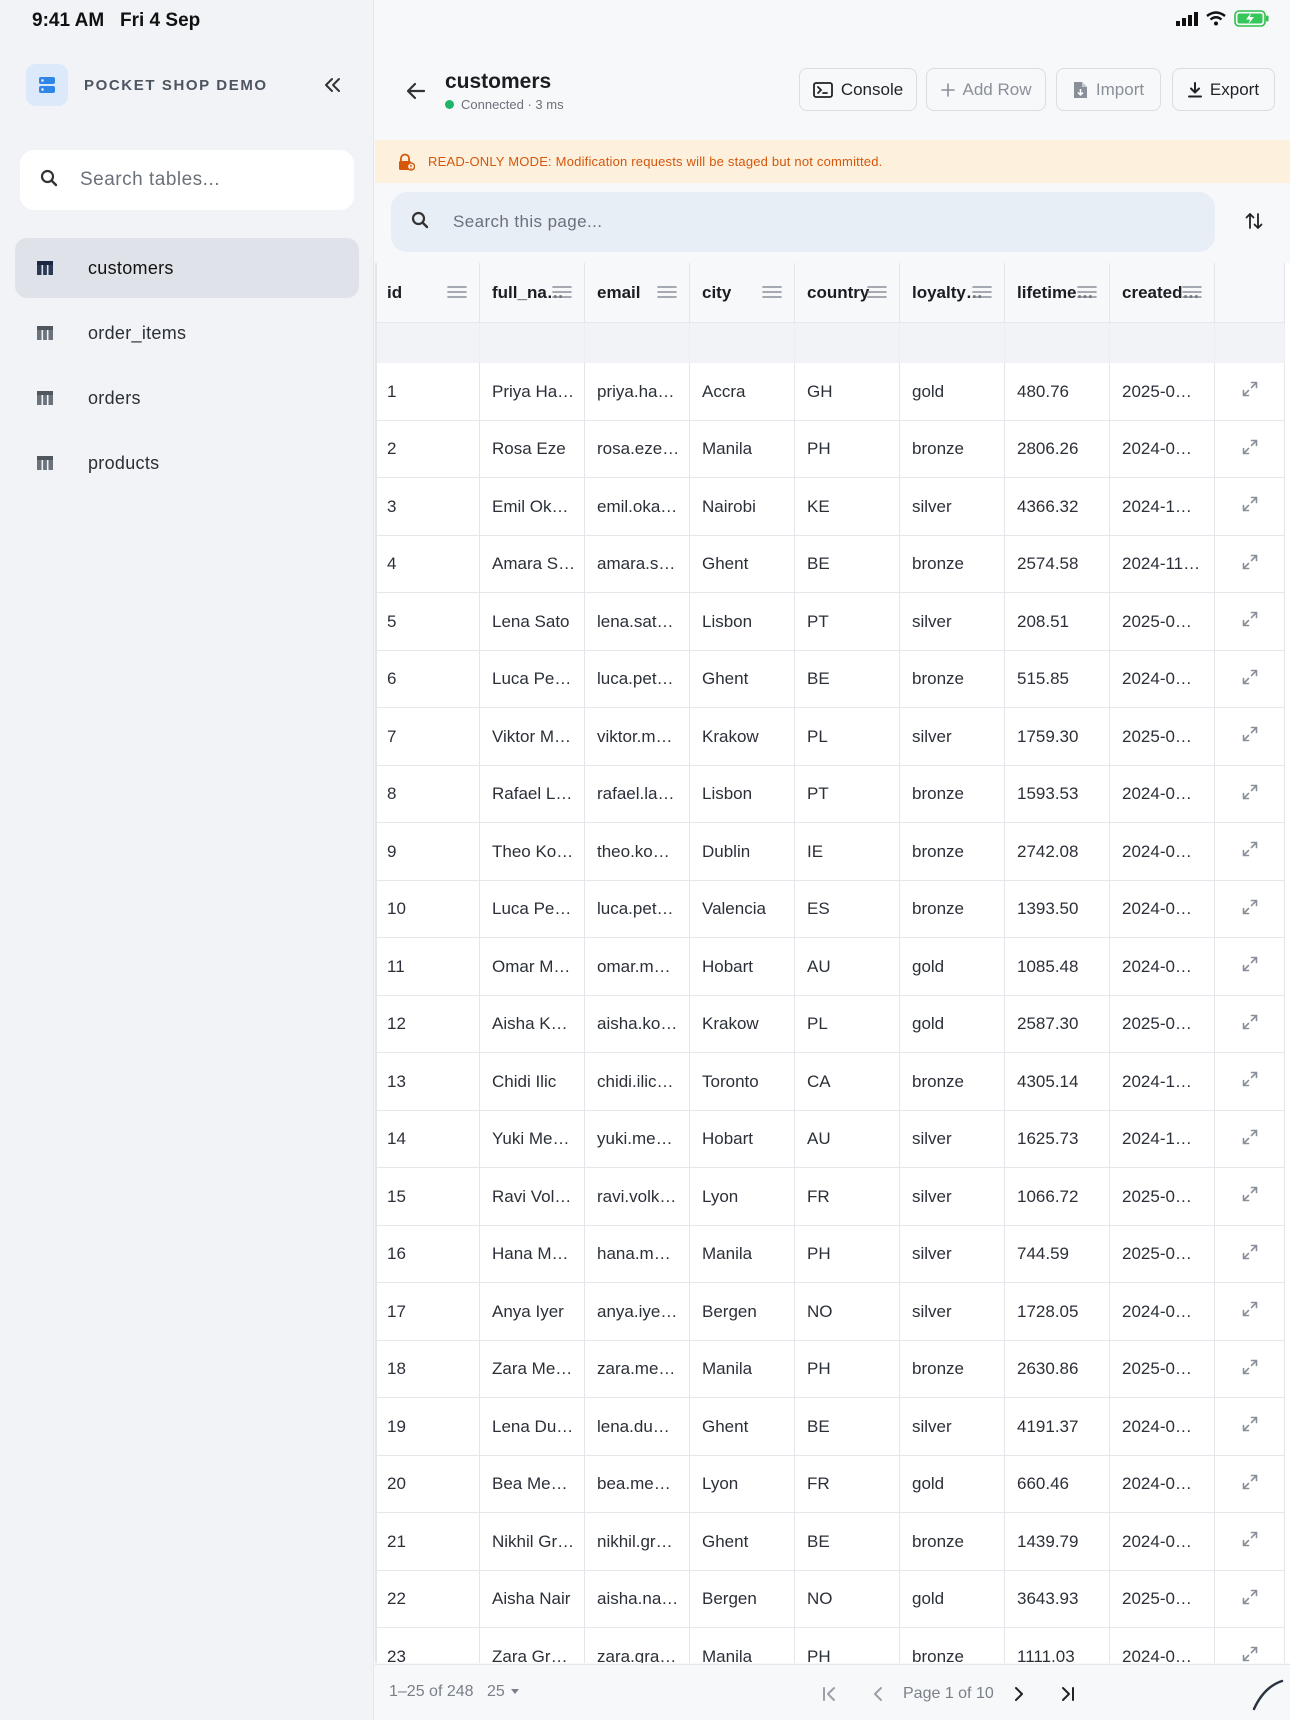  Describe the element at coordinates (1057, 1024) in the screenshot. I see `table-cell: 2587.30` at that location.